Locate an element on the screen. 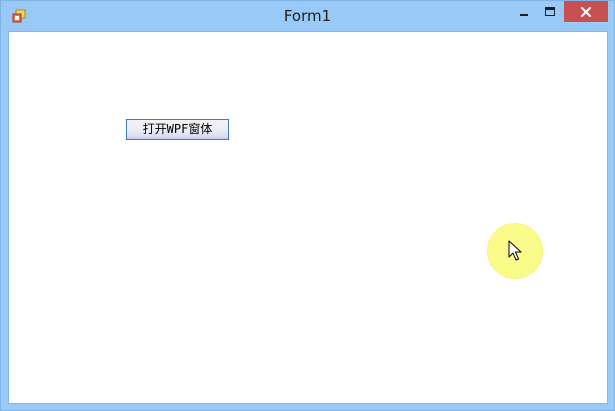  title-bar: Form1 is located at coordinates (307, 16).